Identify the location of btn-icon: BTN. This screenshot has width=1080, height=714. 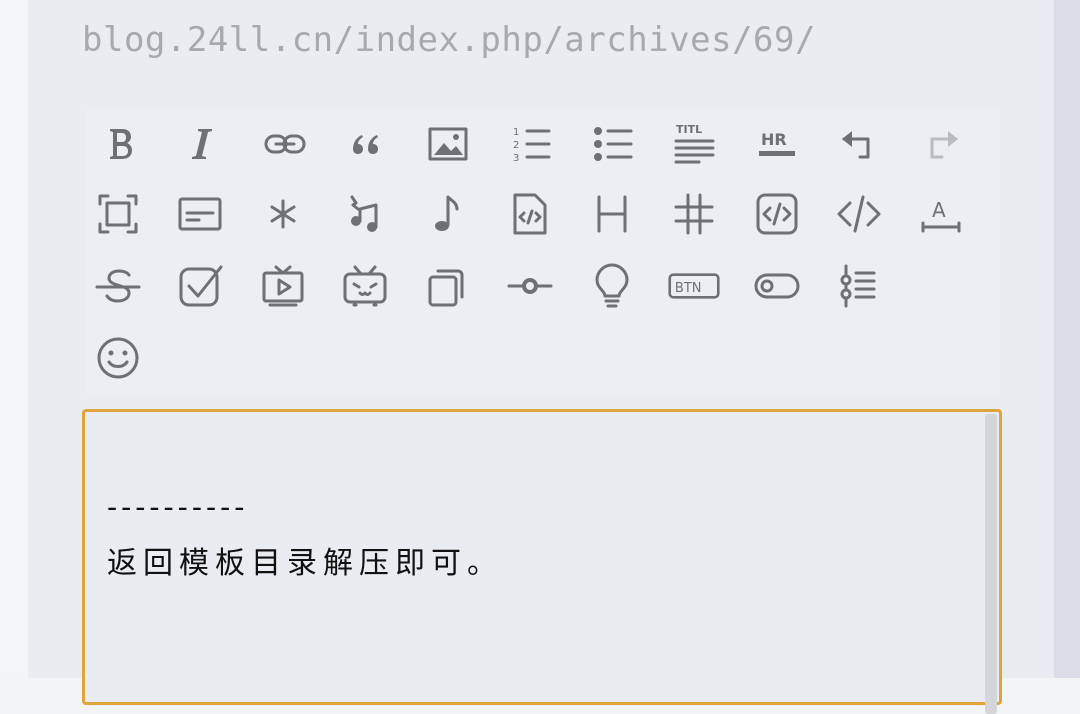
(694, 286).